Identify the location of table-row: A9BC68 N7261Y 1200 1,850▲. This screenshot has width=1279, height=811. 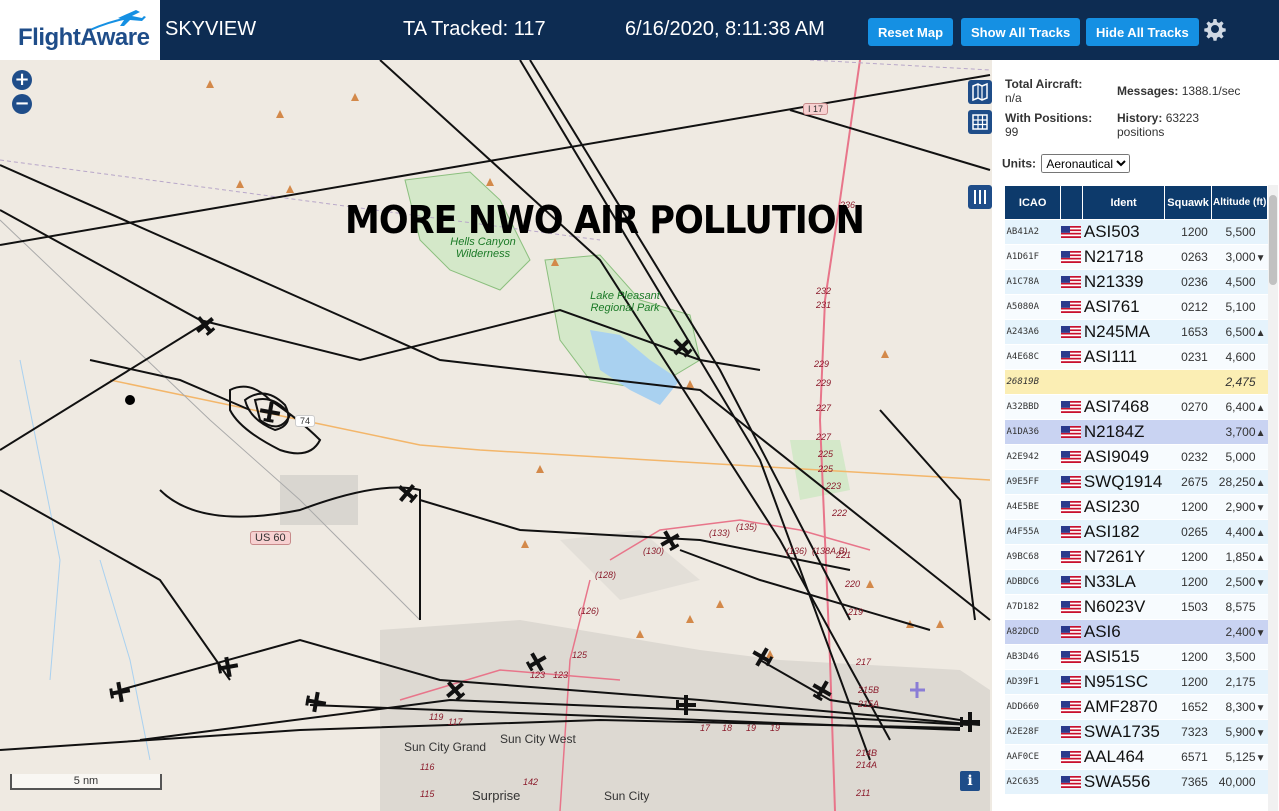
(1136, 557).